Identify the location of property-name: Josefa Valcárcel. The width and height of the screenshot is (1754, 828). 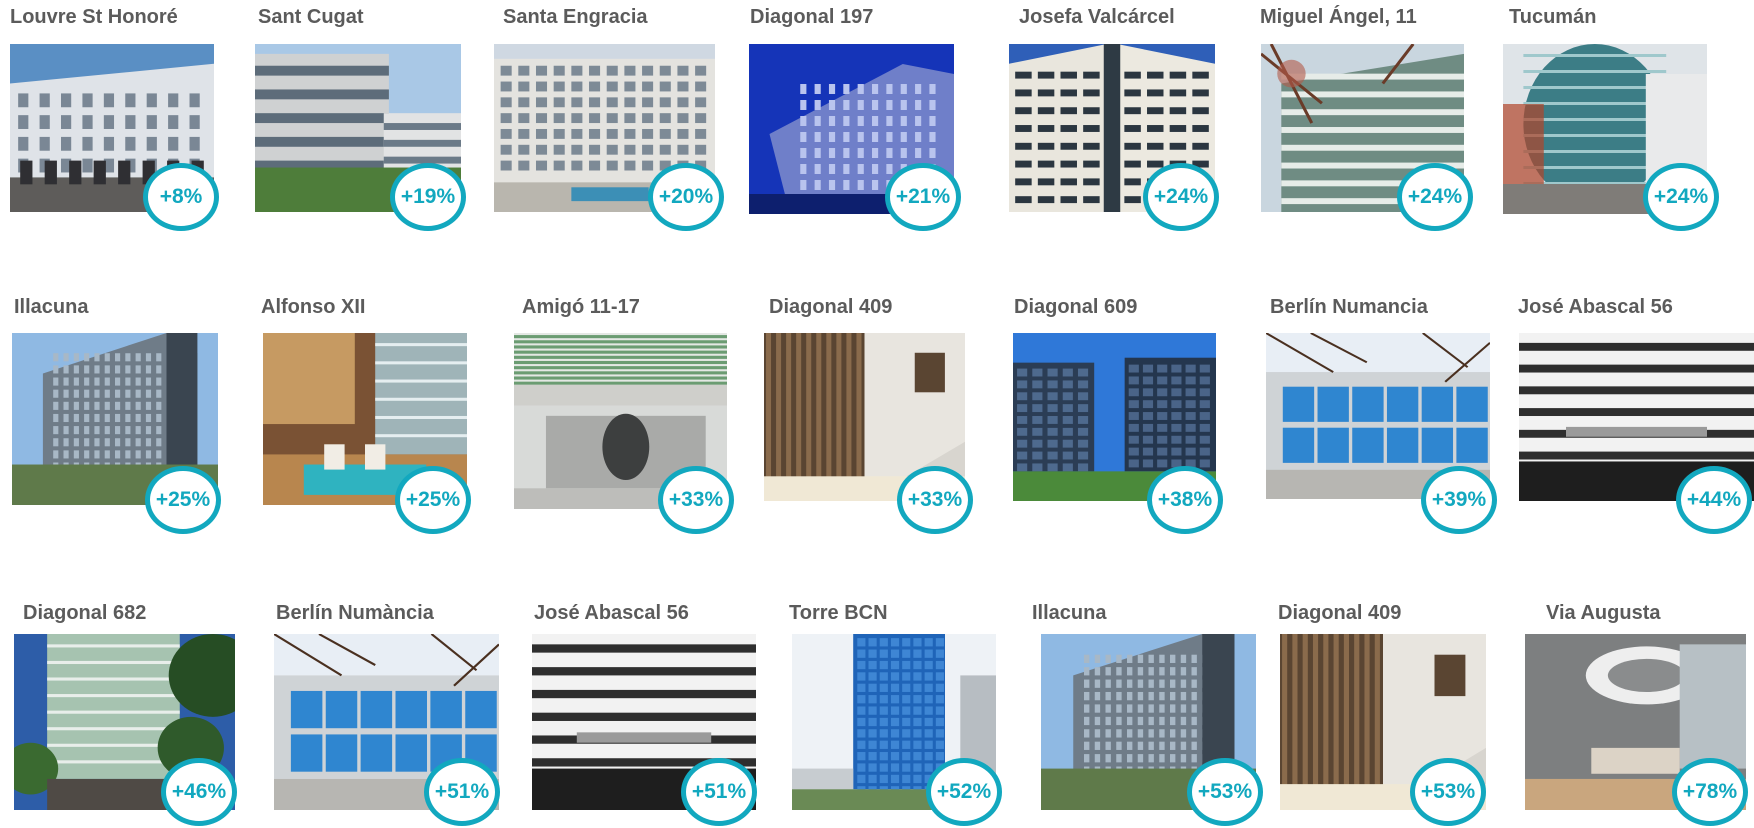
(1097, 17).